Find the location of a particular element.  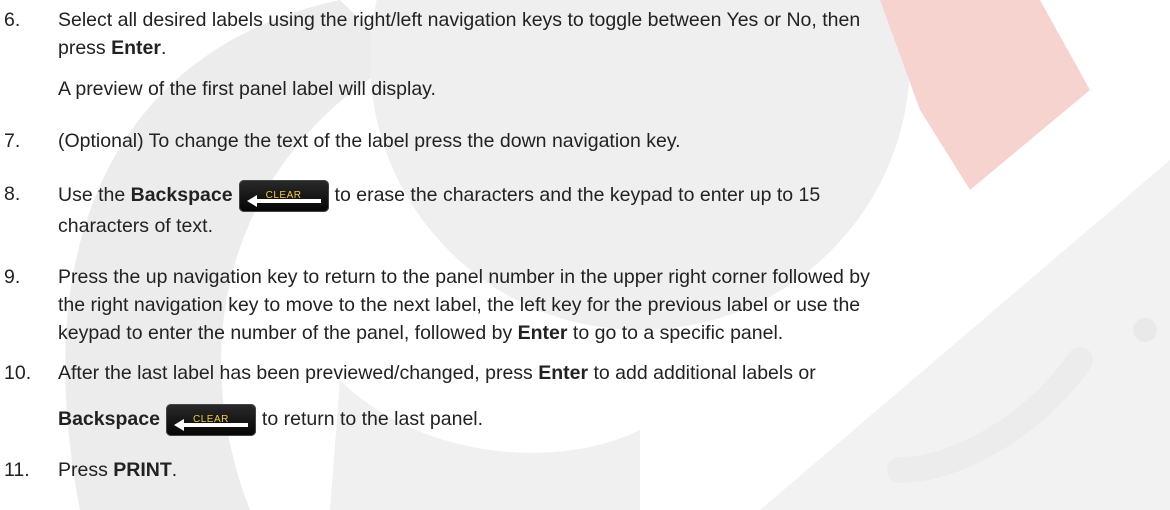

step-11-text: Press PRINT. is located at coordinates (117, 470).